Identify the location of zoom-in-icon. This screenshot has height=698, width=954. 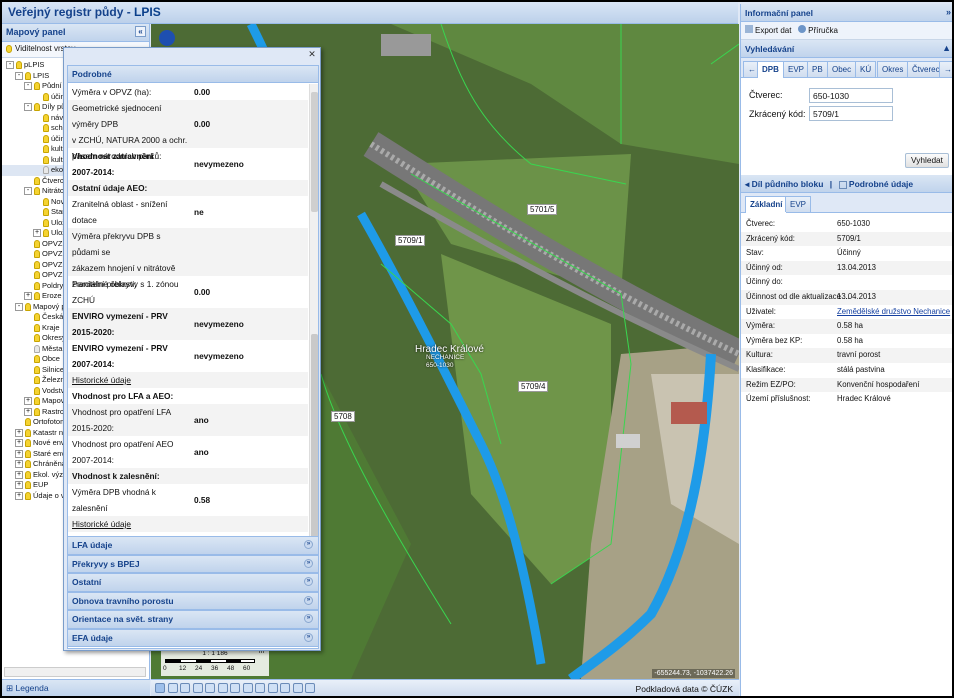
(185, 688).